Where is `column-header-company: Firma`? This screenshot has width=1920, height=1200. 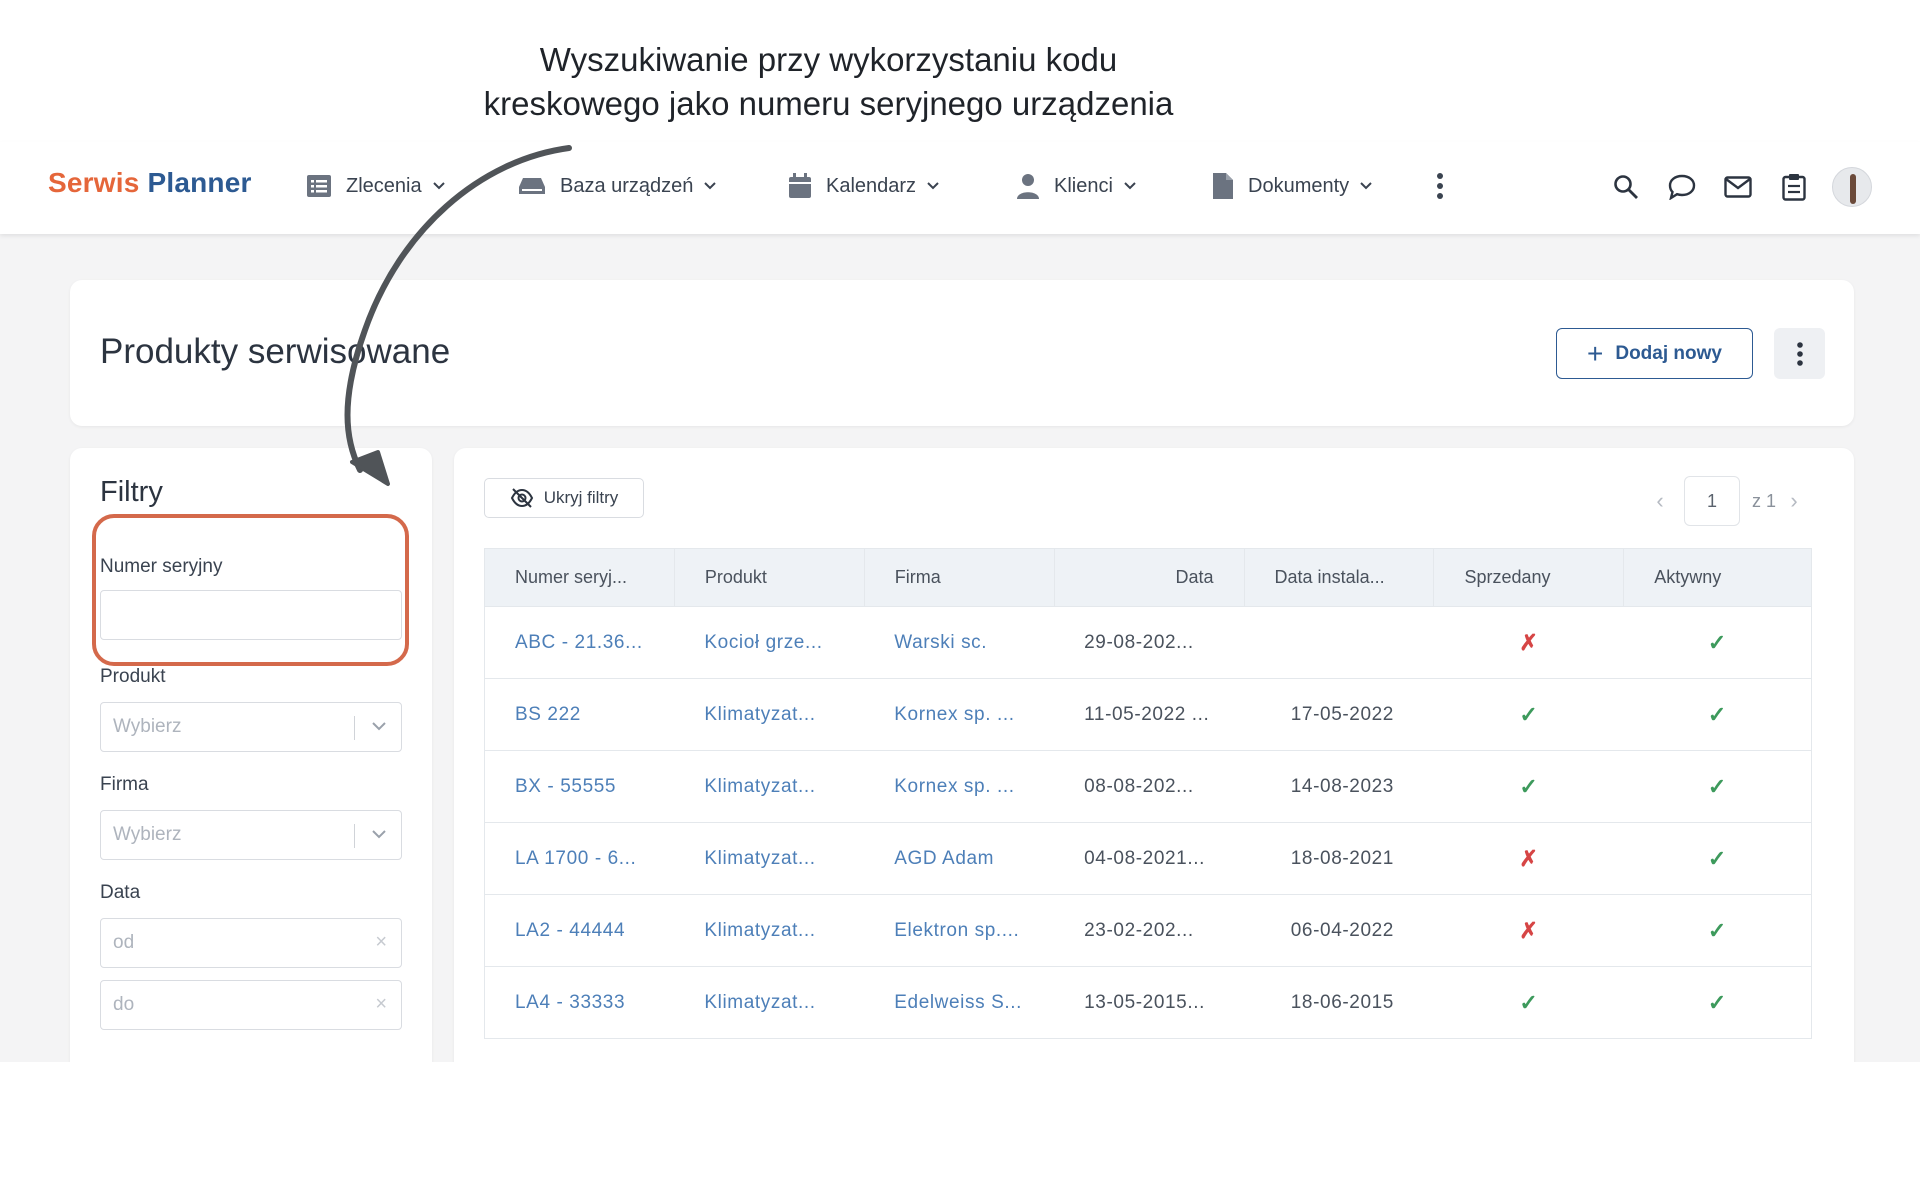
column-header-company: Firma is located at coordinates (959, 577).